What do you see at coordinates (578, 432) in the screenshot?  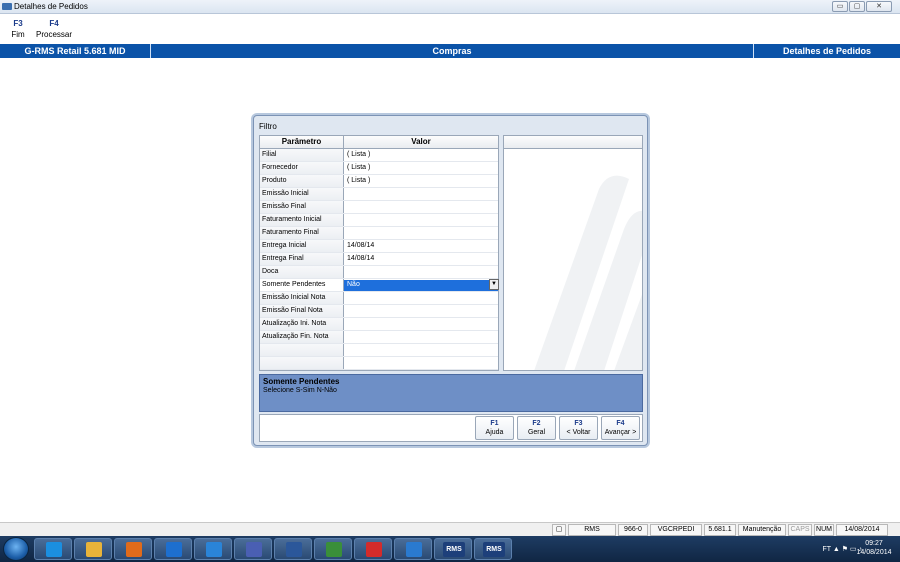 I see `button-label: < Voltar` at bounding box center [578, 432].